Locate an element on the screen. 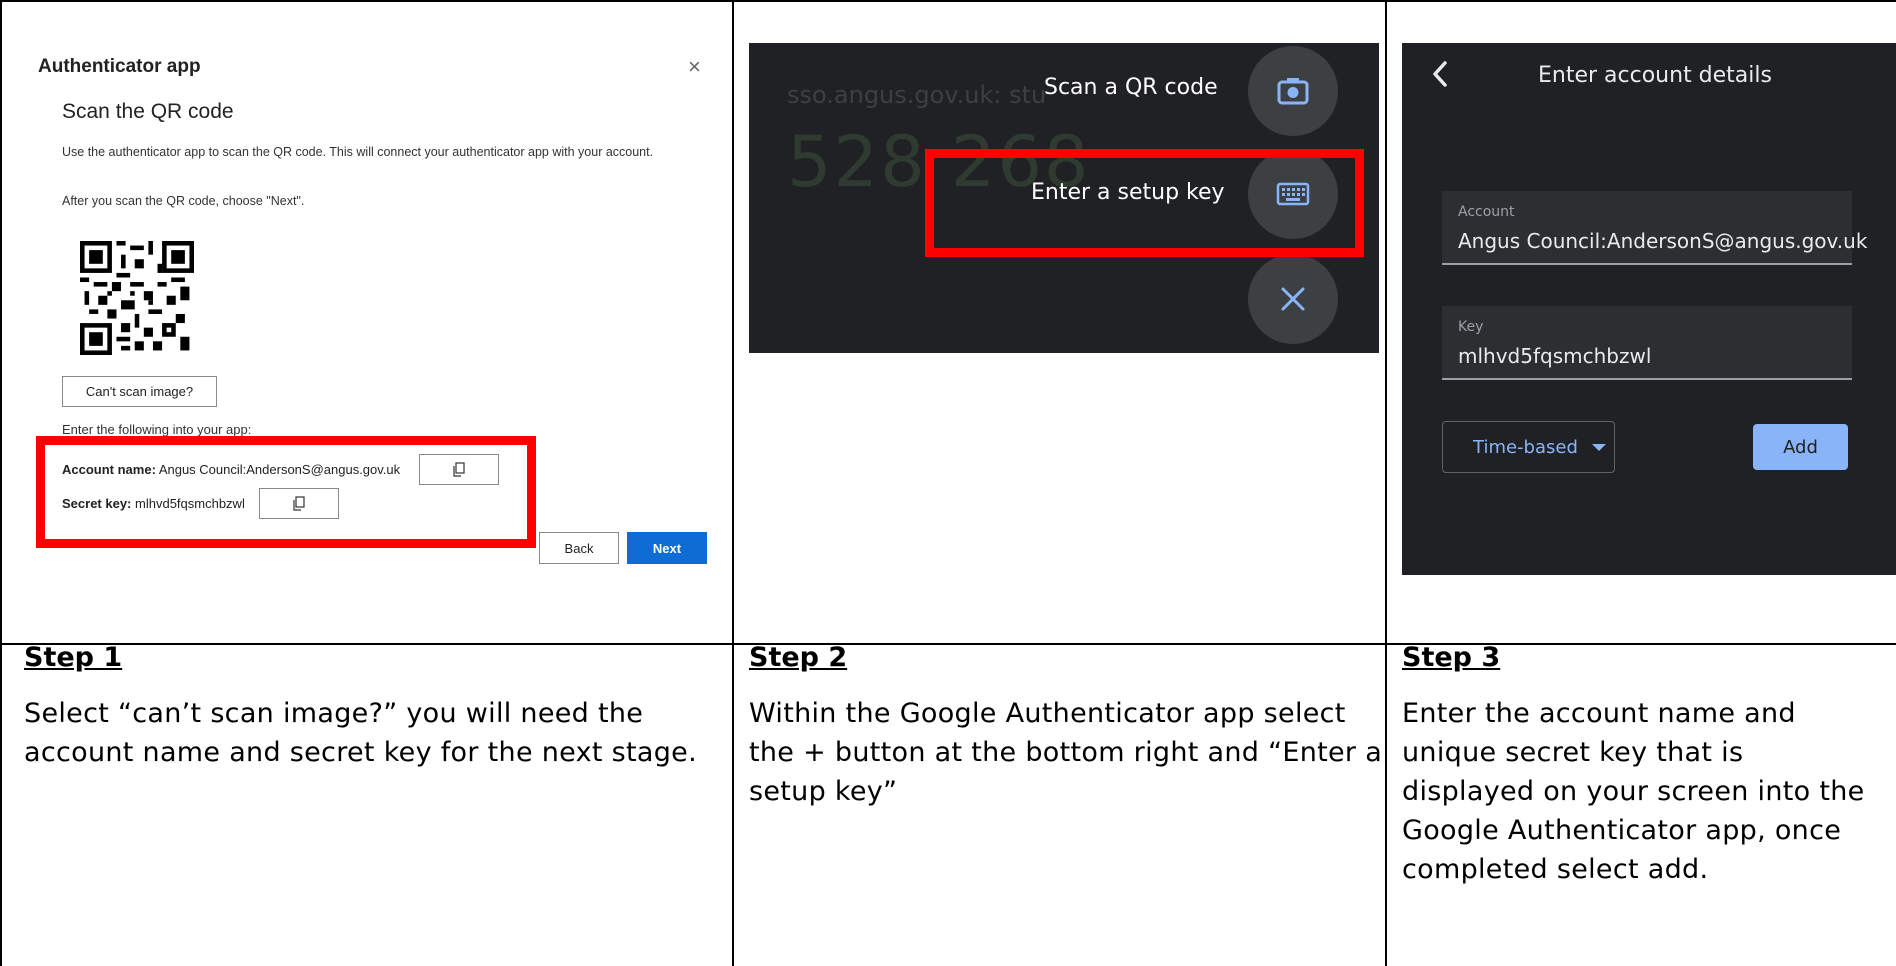 This screenshot has height=966, width=1896. highlight-box-setup-key is located at coordinates (1144, 203).